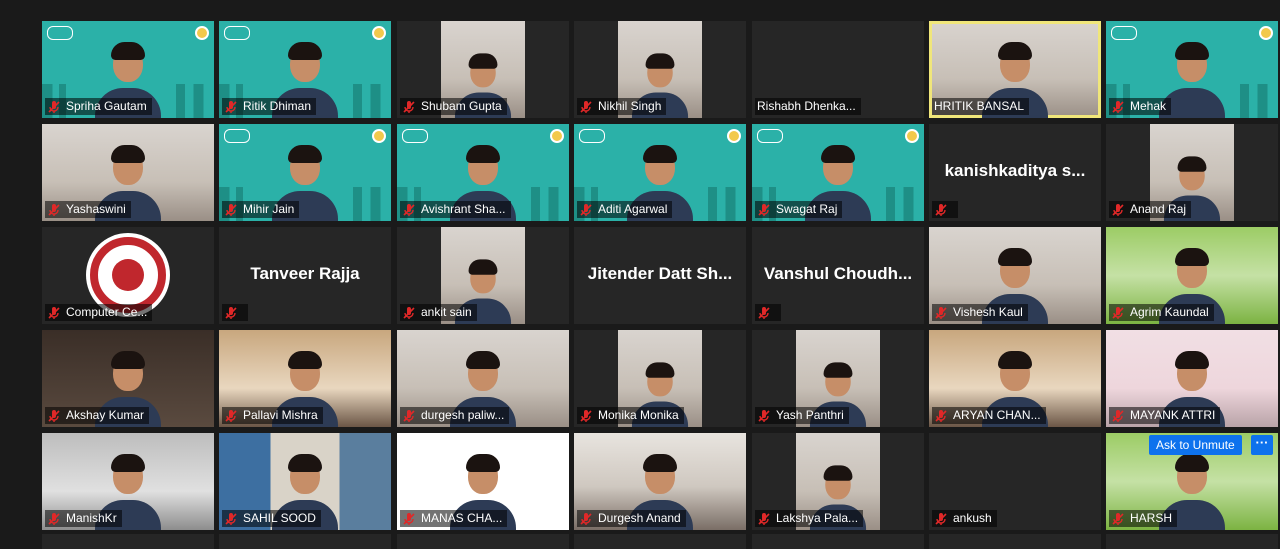  Describe the element at coordinates (128, 481) in the screenshot. I see `participant-tile: ManishKr` at that location.